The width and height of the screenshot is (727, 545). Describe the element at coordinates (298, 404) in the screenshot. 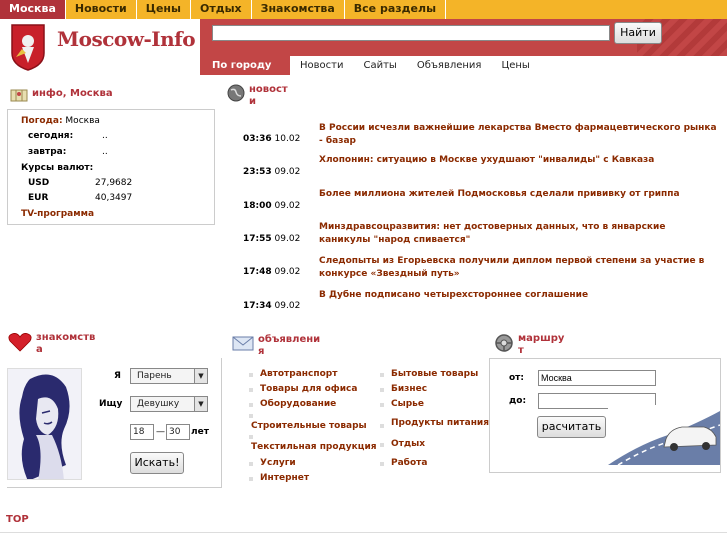

I see `ad-category-link: Оборудование` at that location.